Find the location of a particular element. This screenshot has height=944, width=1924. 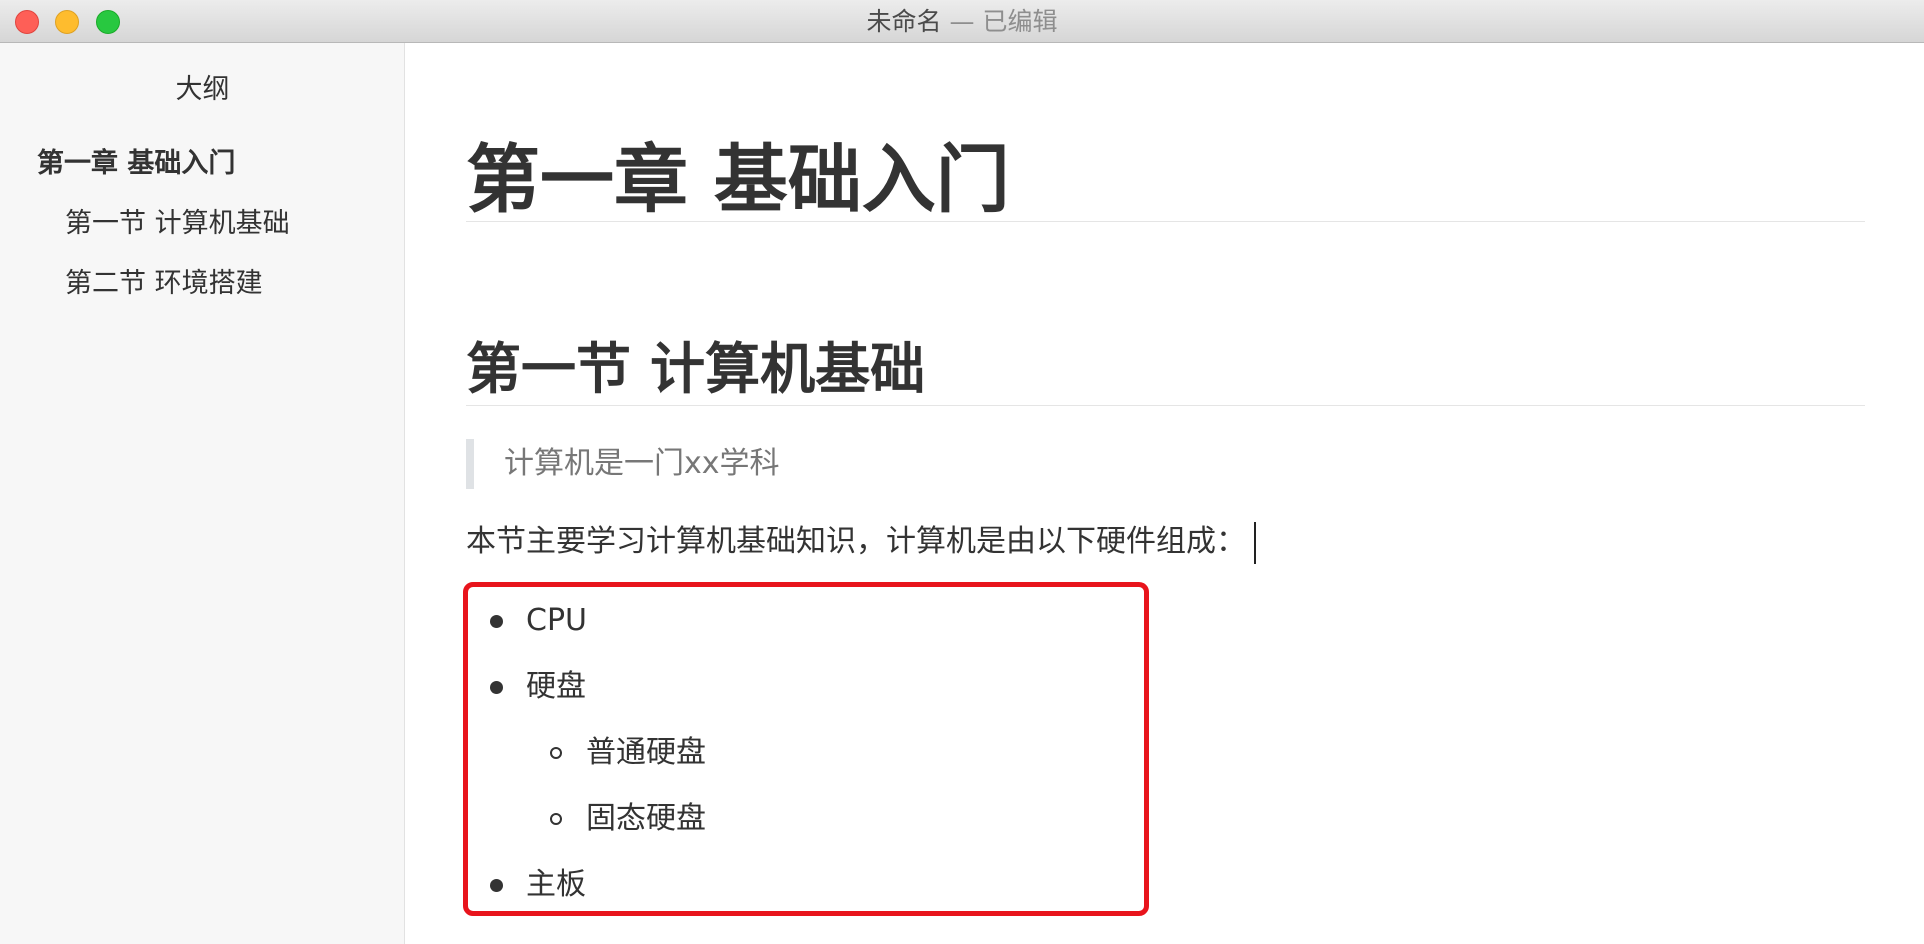

title-bar: 未命名 — 已编辑 is located at coordinates (962, 21).